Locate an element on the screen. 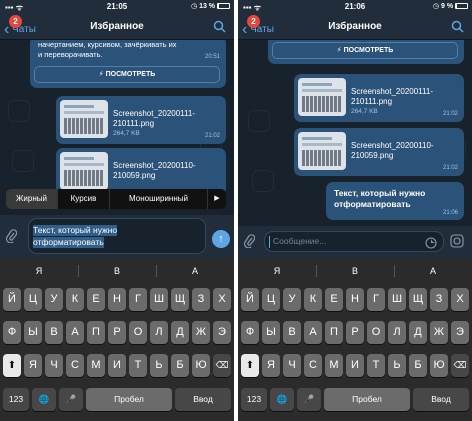 The image size is (472, 421). menu-item-italic: Курсив is located at coordinates (84, 199).